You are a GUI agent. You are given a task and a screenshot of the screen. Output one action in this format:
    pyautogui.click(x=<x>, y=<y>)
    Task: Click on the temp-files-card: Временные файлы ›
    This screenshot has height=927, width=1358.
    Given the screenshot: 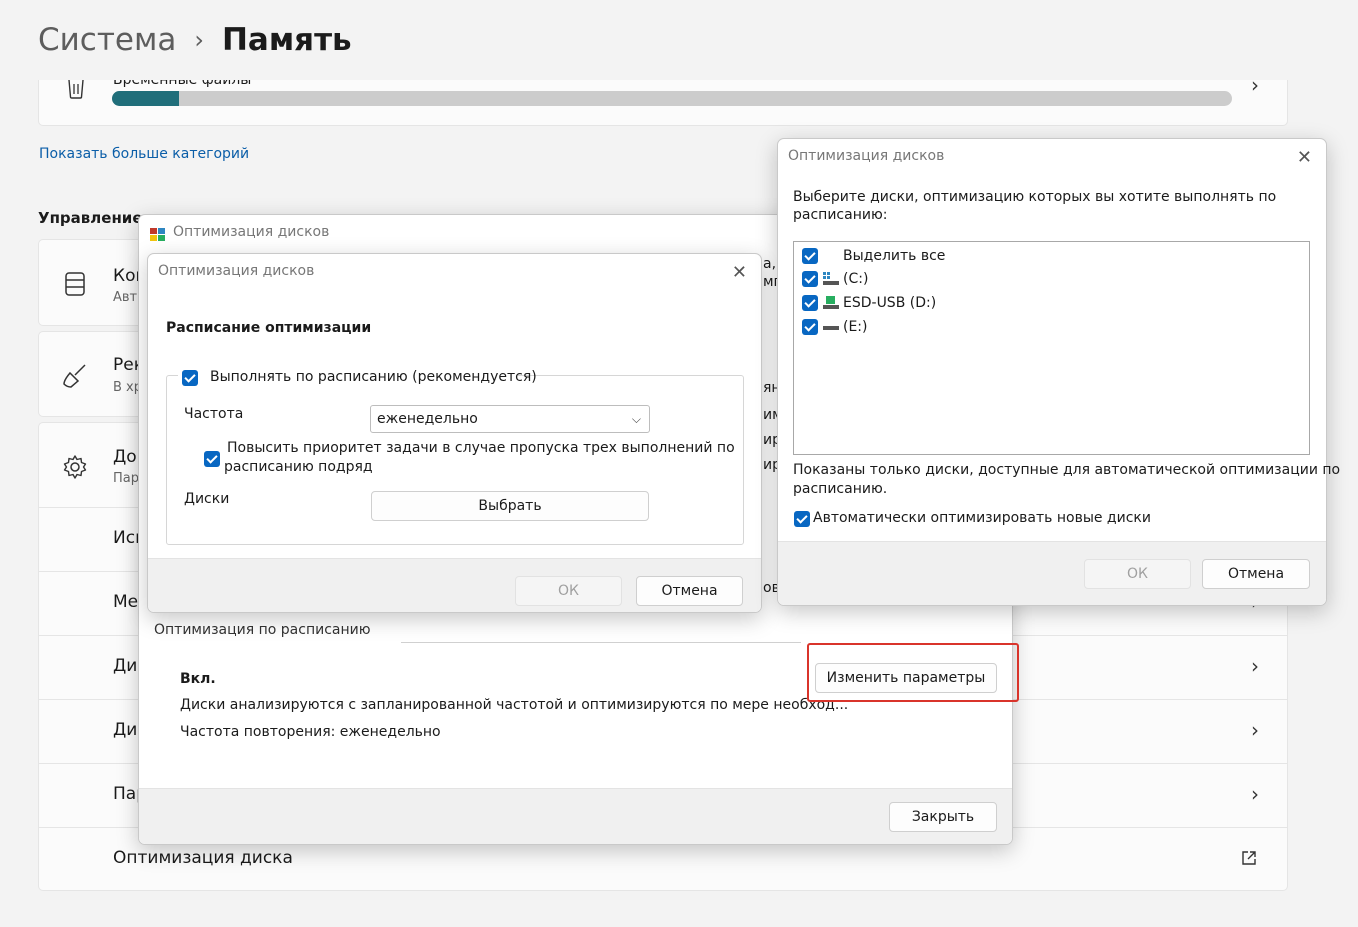 What is the action you would take?
    pyautogui.click(x=663, y=99)
    